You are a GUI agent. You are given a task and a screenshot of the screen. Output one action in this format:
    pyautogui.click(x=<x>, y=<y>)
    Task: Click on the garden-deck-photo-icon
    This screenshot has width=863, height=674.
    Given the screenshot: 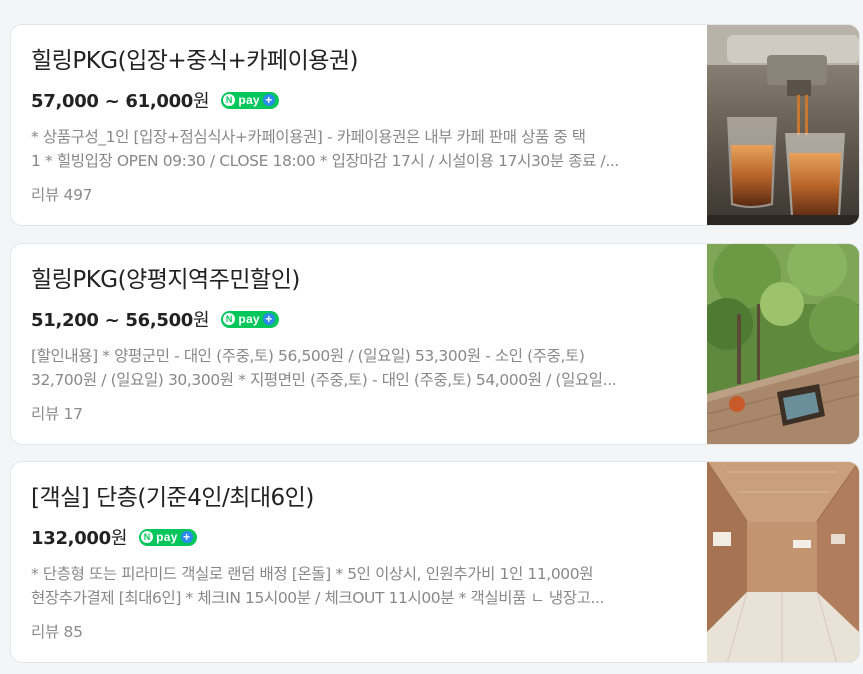 What is the action you would take?
    pyautogui.click(x=783, y=344)
    